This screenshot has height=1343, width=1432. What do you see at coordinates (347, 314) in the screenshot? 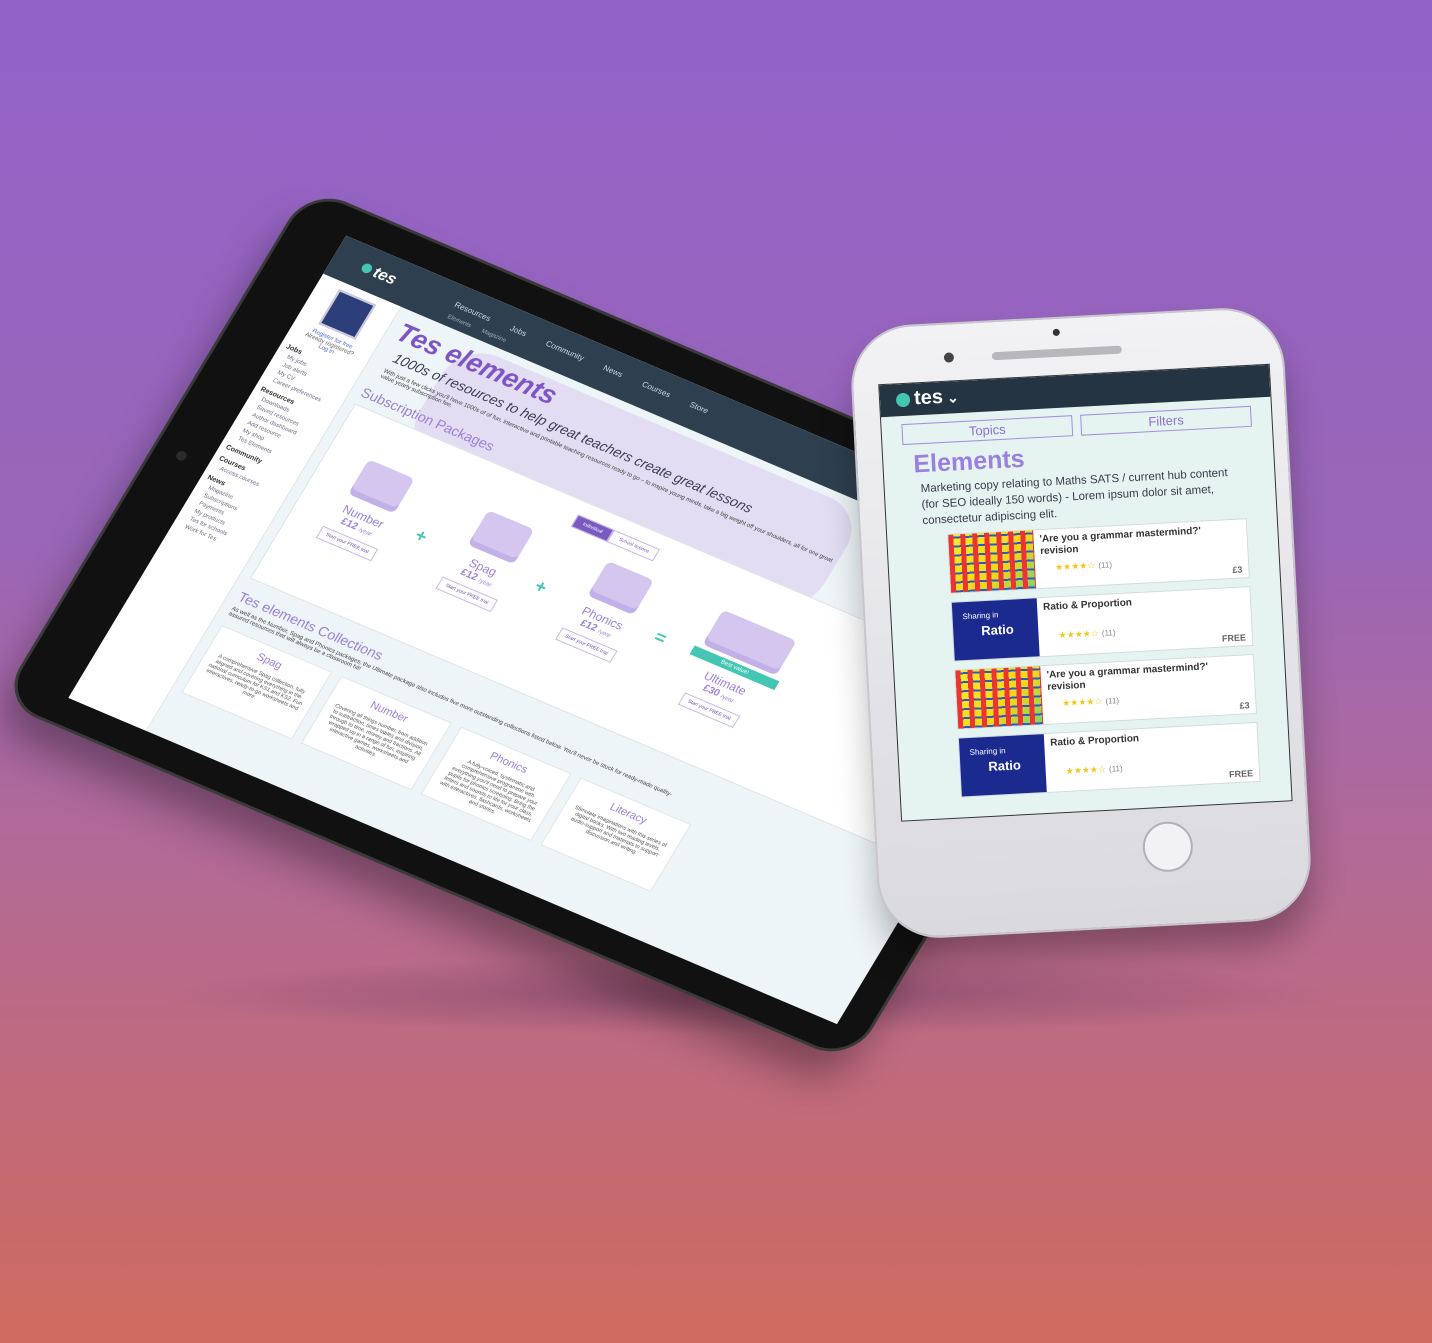
I see `avatar` at bounding box center [347, 314].